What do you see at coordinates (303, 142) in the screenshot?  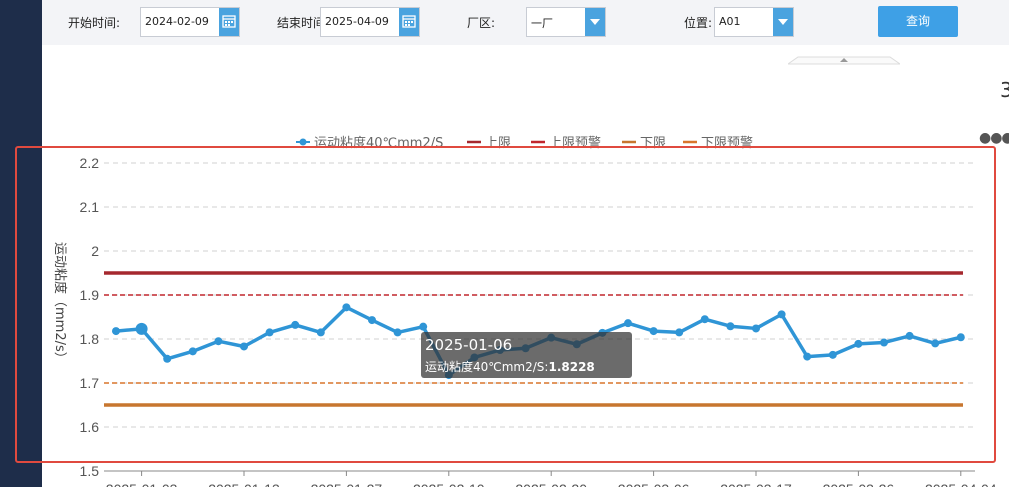 I see `legend-swatch-dot` at bounding box center [303, 142].